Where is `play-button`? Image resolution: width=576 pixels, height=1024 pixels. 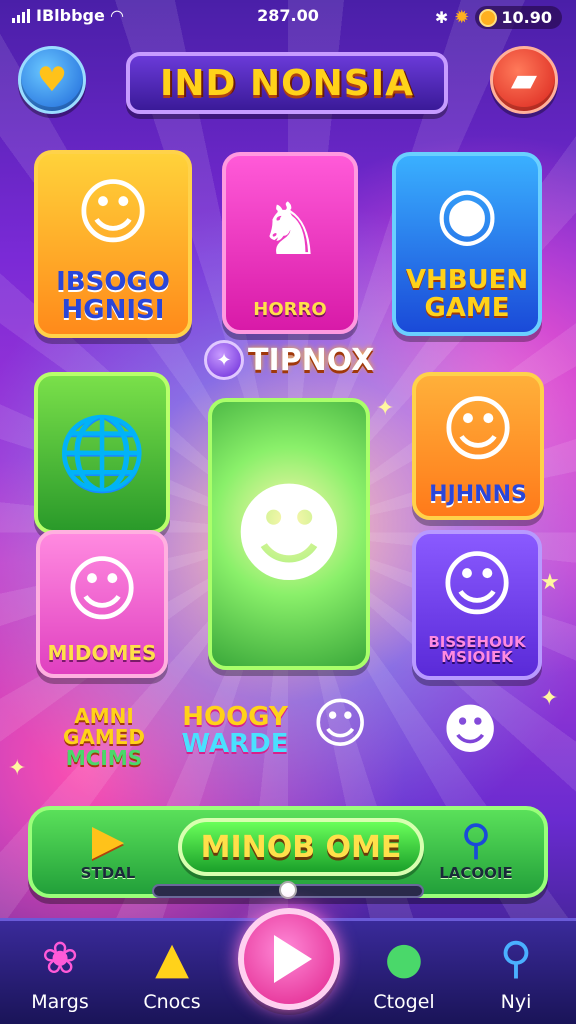 play-button is located at coordinates (289, 959).